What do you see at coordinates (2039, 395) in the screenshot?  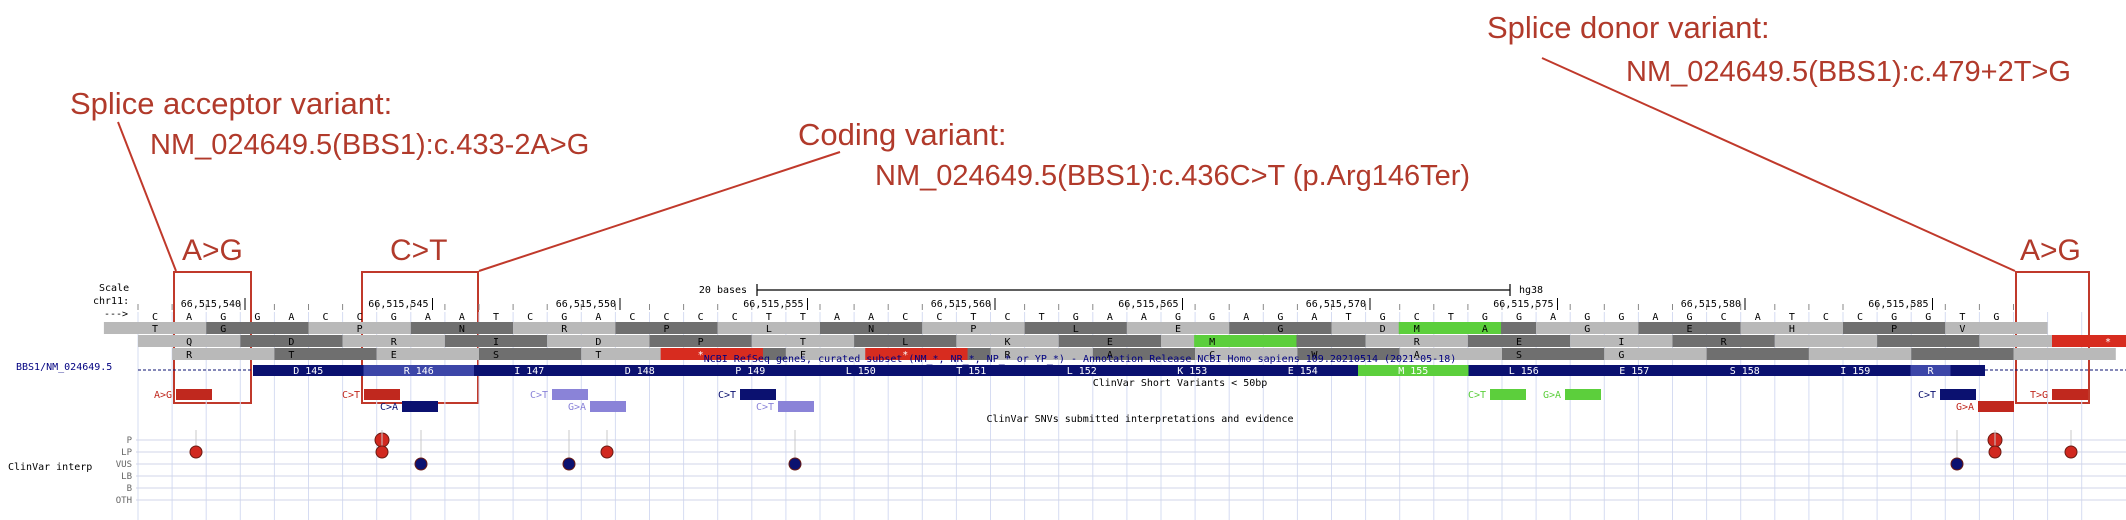 I see `variant-label: T>G` at bounding box center [2039, 395].